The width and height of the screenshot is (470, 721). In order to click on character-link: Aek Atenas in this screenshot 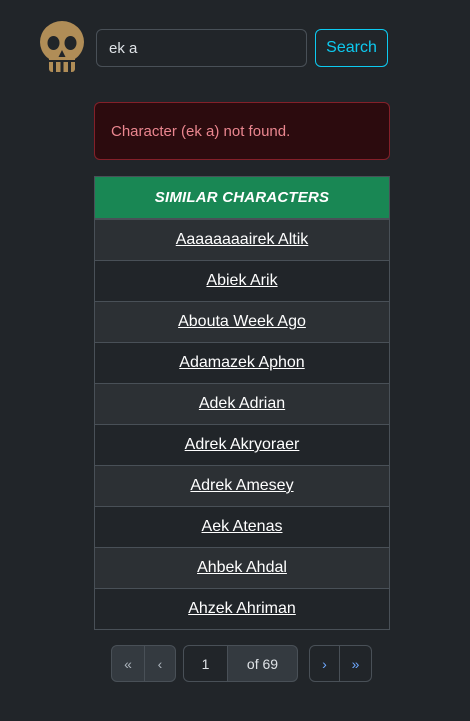, I will do `click(242, 527)`.